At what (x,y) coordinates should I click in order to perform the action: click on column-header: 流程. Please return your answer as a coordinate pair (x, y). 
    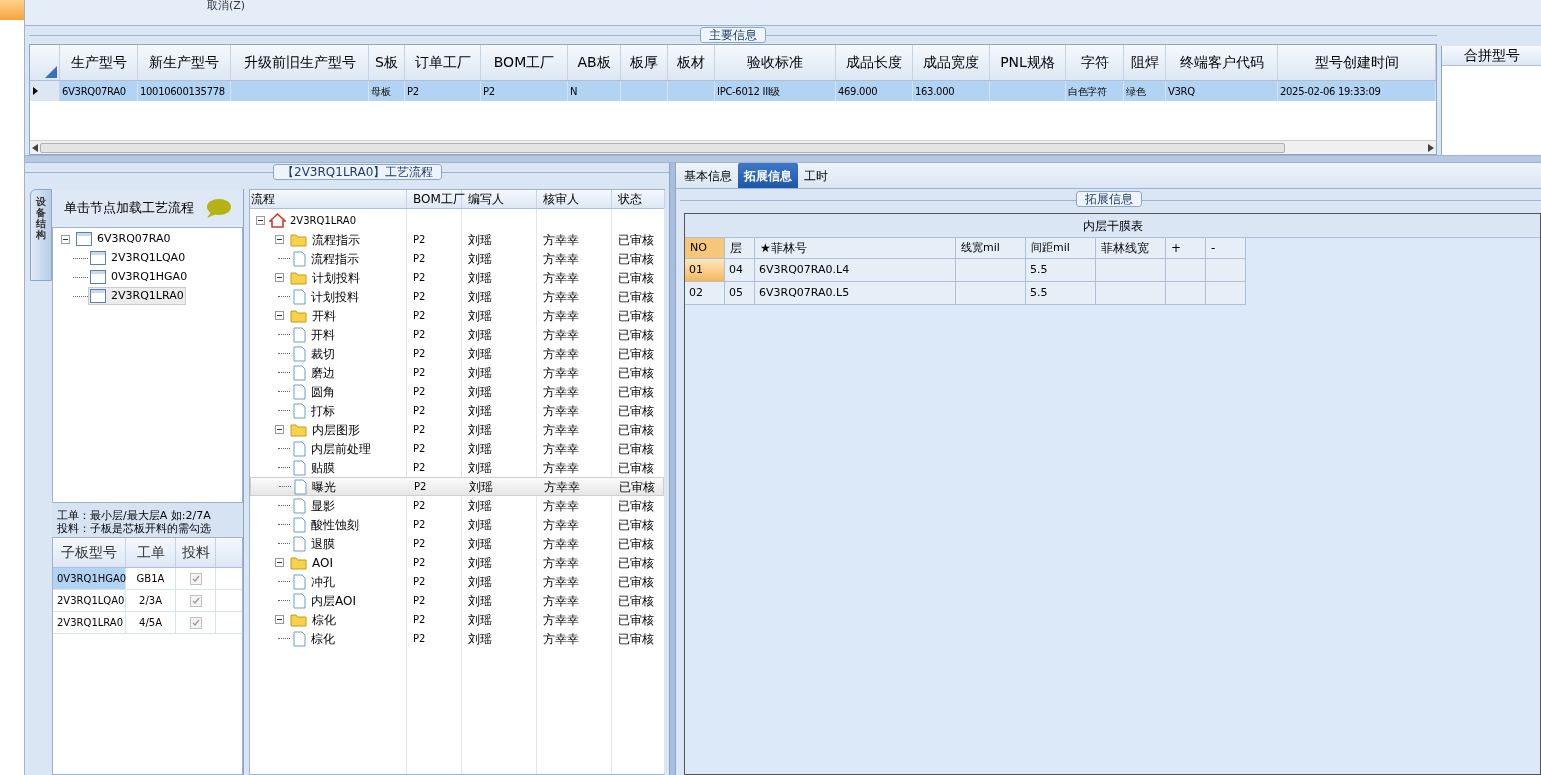
    Looking at the image, I should click on (328, 199).